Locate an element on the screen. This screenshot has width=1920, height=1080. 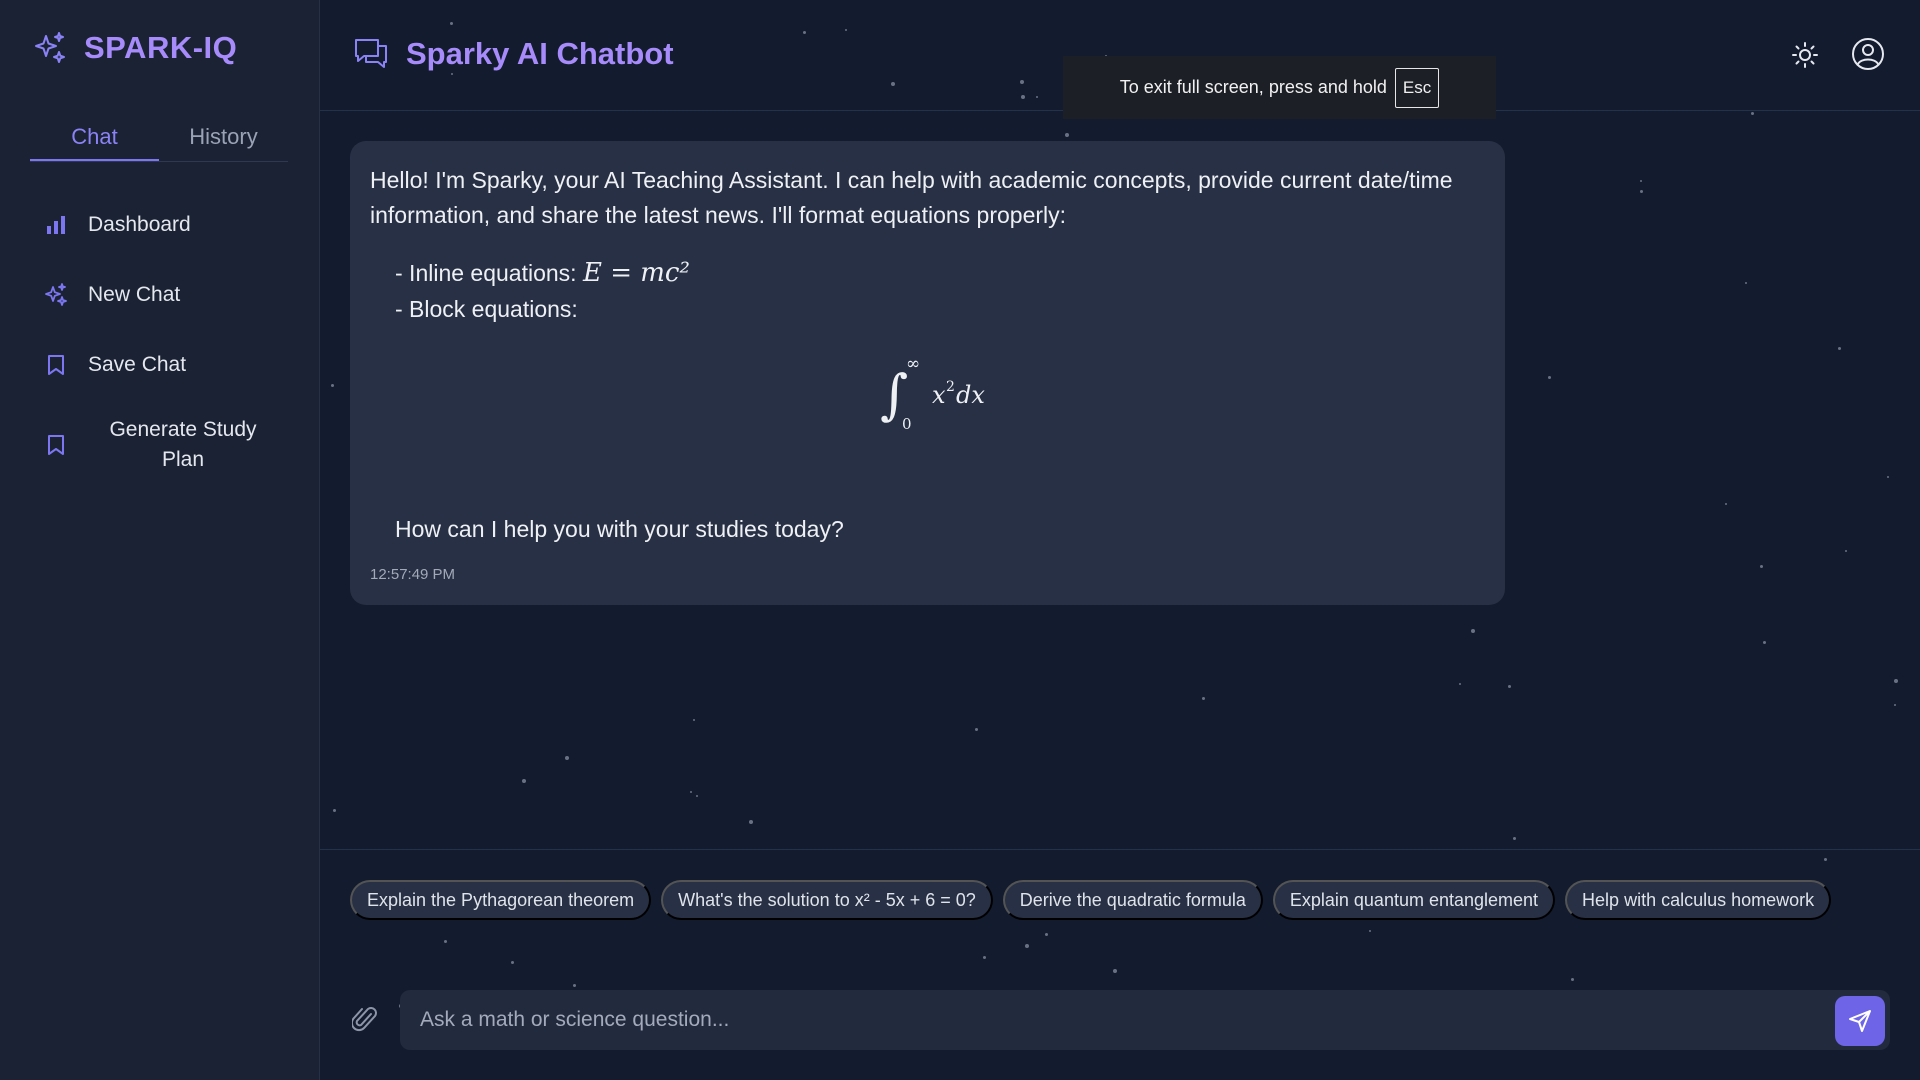
sparkle-logo-icon is located at coordinates (50, 47).